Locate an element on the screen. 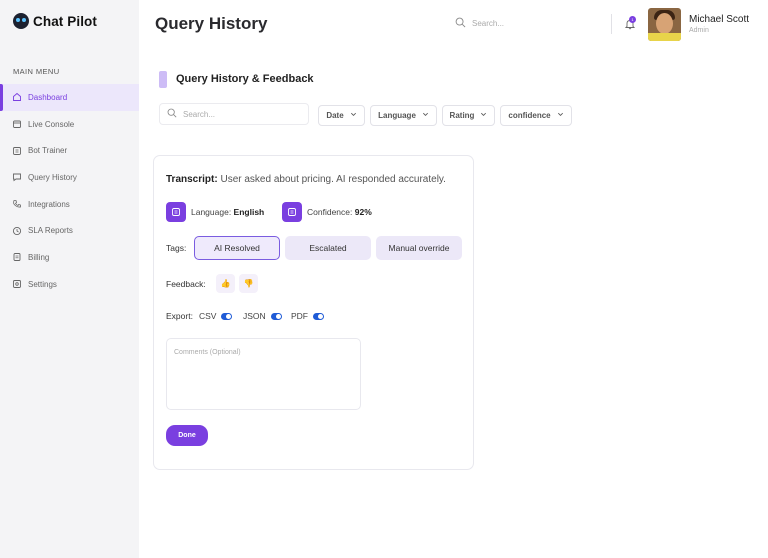  sidebar-item-billing: Billing is located at coordinates (69, 257).